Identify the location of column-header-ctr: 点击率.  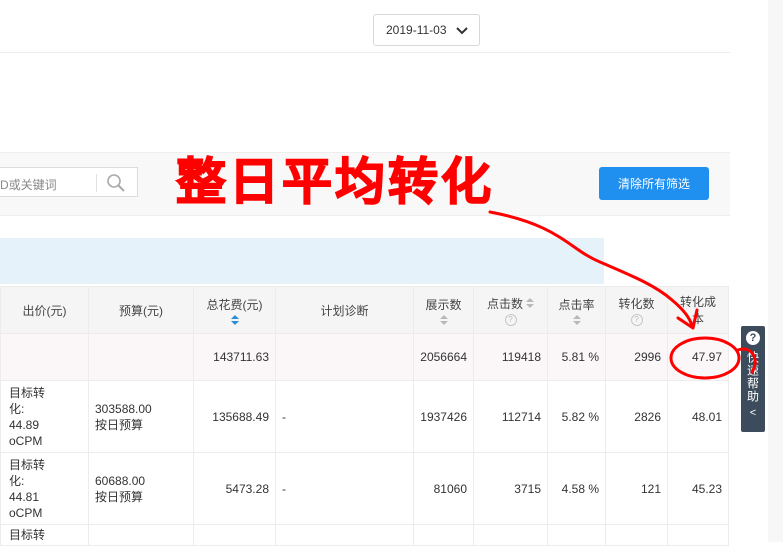
(576, 310).